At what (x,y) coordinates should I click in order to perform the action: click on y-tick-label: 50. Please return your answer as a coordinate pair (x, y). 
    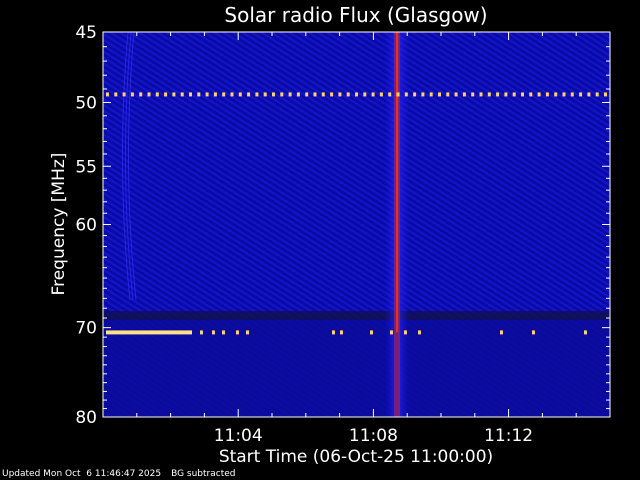
    Looking at the image, I should click on (86, 104).